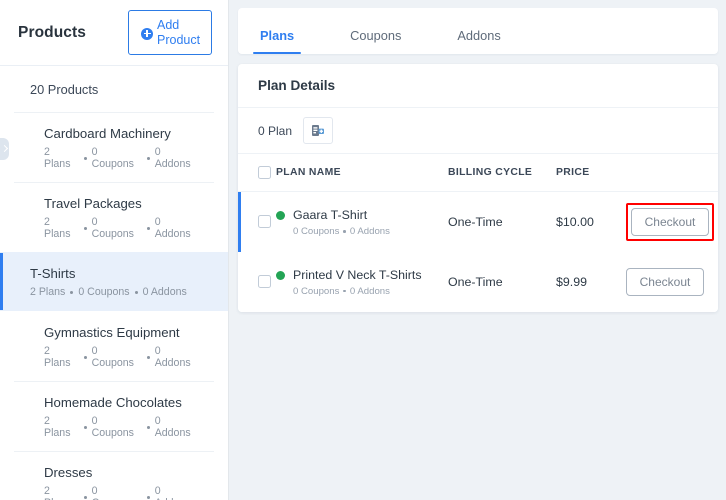 The height and width of the screenshot is (500, 726). What do you see at coordinates (362, 221) in the screenshot?
I see `row-name-cell: Gaara T-Shirt 0 Coupons 0 Addons` at bounding box center [362, 221].